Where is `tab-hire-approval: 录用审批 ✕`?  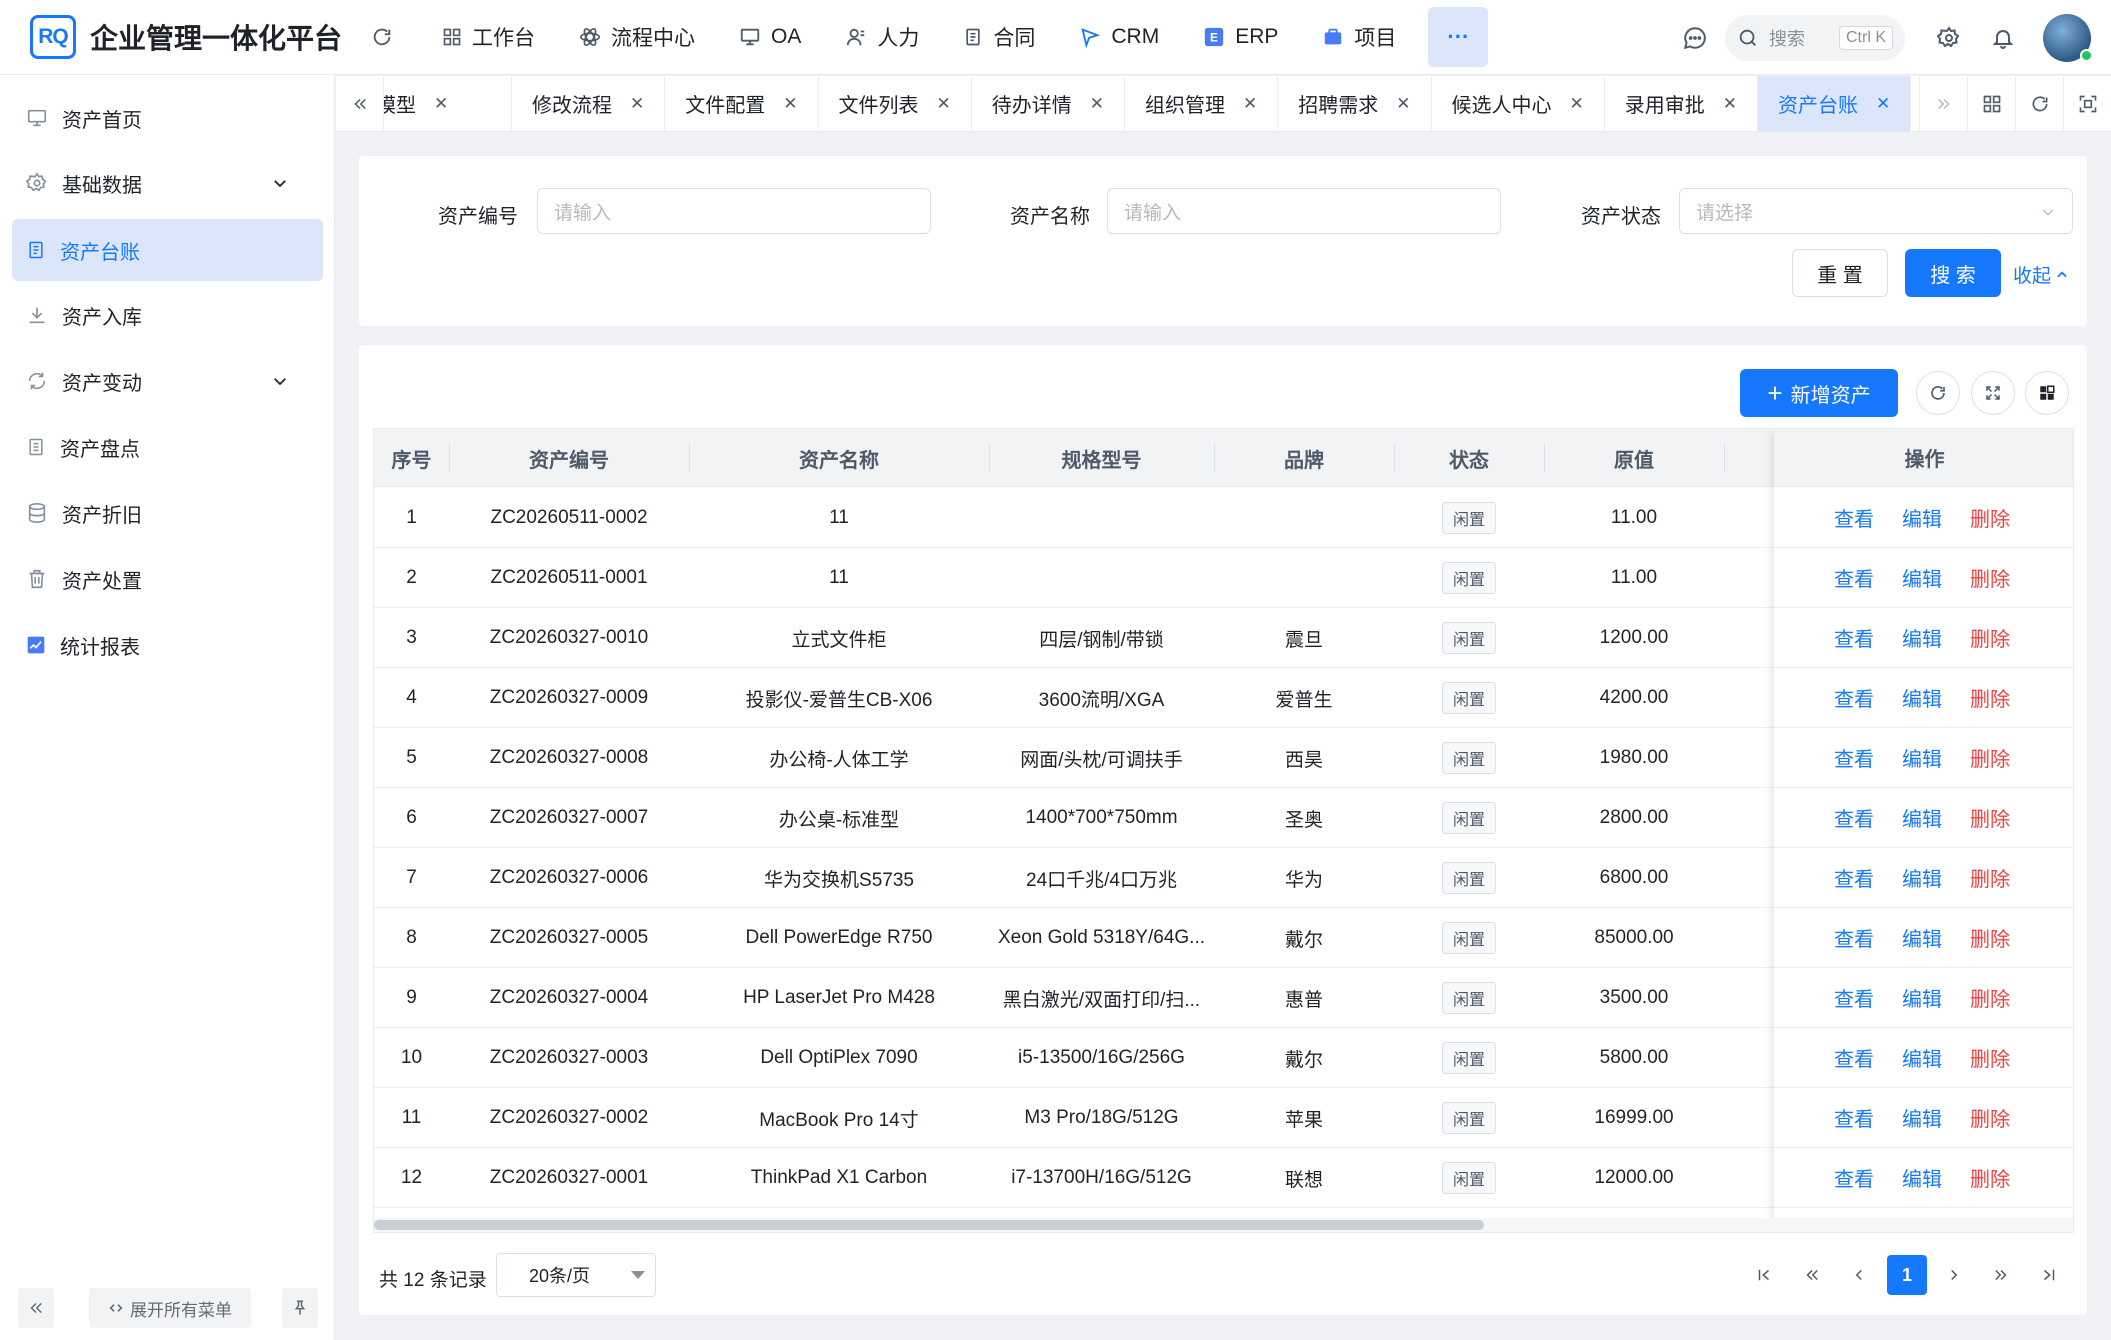
tab-hire-approval: 录用审批 ✕ is located at coordinates (1681, 103).